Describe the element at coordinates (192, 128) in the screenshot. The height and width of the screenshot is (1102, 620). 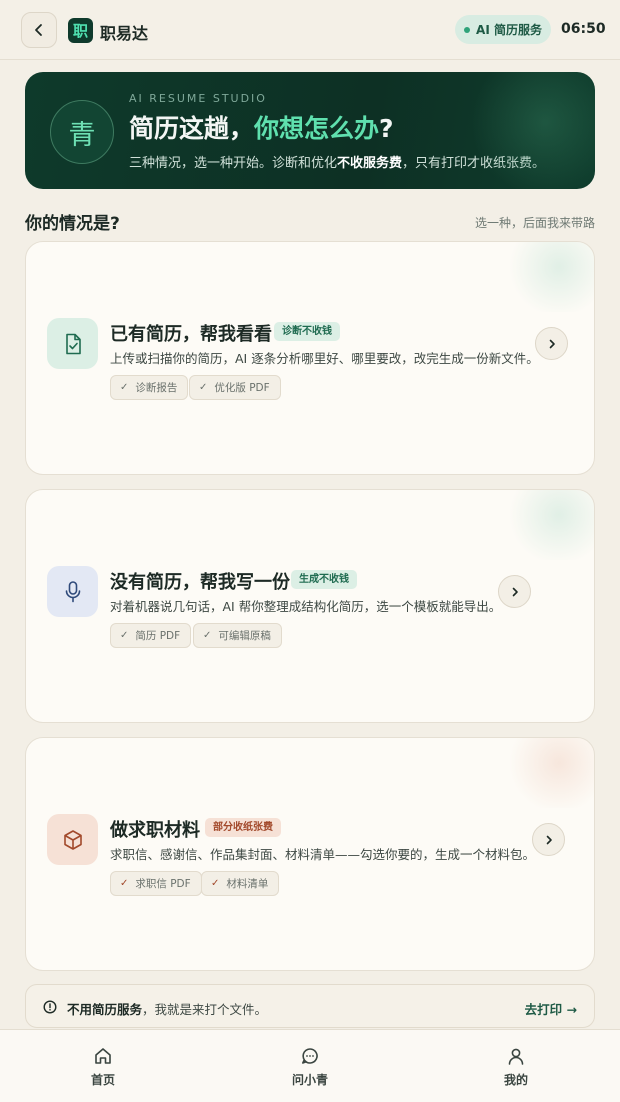
I see `hero-title-main: 简历这趟，` at that location.